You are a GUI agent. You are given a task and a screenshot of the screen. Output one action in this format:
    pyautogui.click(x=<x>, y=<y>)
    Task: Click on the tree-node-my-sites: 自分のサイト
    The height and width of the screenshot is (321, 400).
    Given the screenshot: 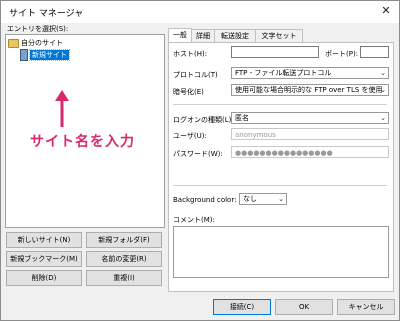 What is the action you would take?
    pyautogui.click(x=35, y=43)
    